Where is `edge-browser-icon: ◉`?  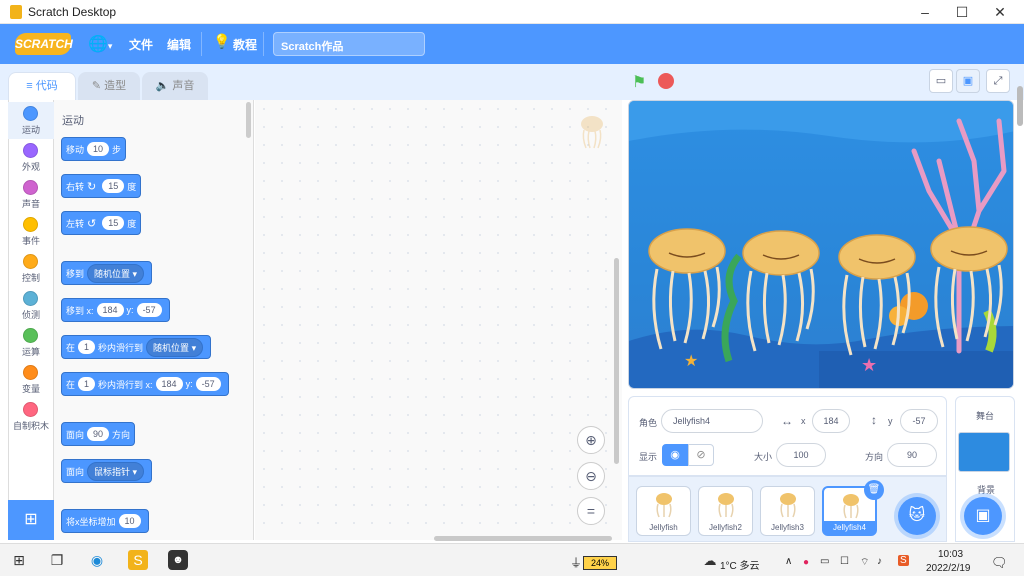 edge-browser-icon: ◉ is located at coordinates (97, 560).